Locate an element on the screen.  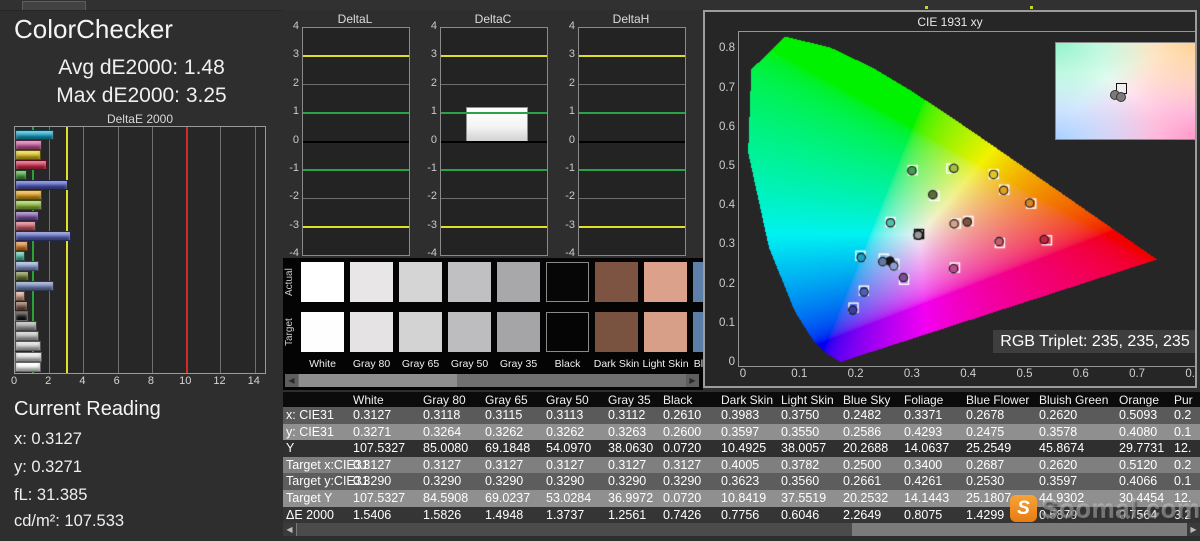
table-cell: 45.8674 is located at coordinates (1062, 448).